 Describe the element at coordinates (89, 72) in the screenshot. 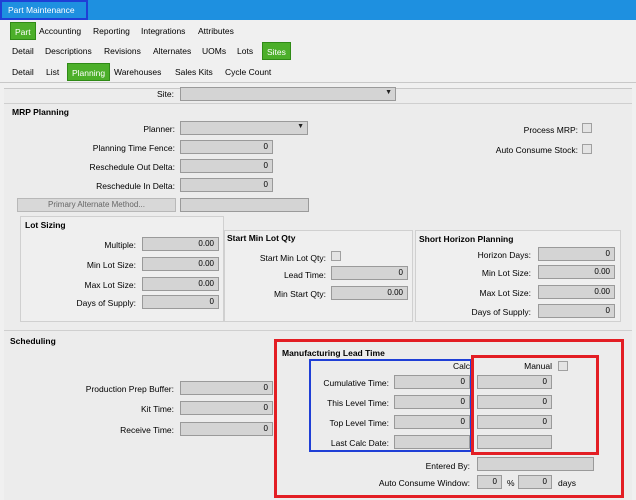

I see `tab-planning: Planning` at that location.